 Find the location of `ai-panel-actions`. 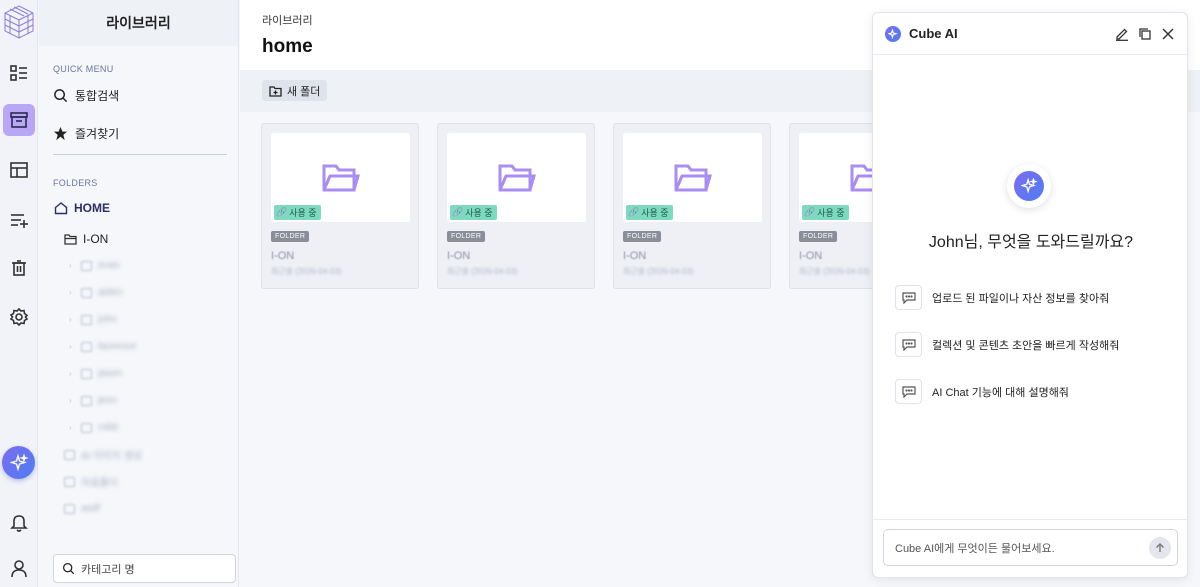

ai-panel-actions is located at coordinates (1145, 34).